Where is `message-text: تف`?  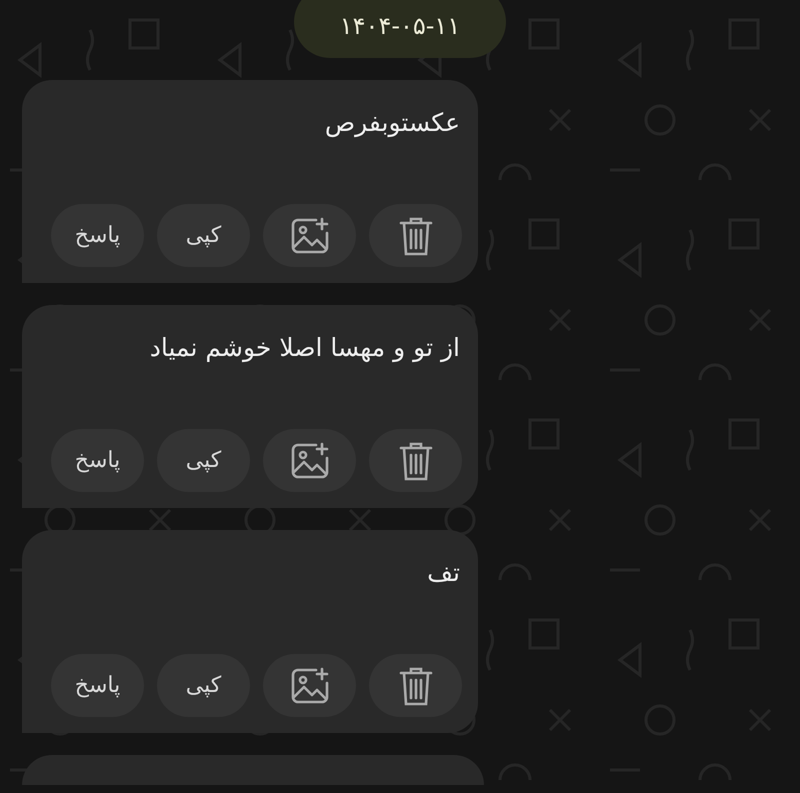 message-text: تف is located at coordinates (443, 572).